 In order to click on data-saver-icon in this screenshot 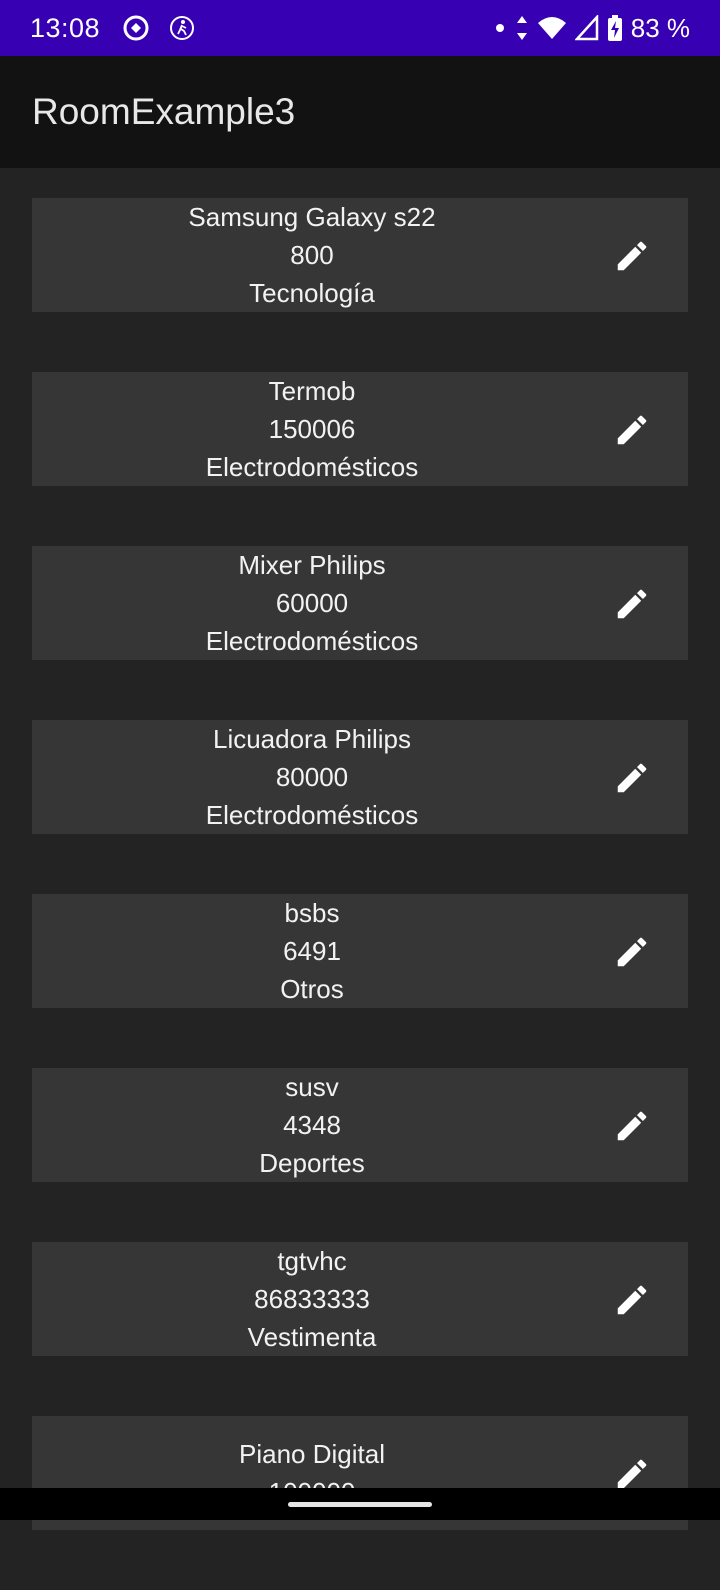, I will do `click(136, 28)`.